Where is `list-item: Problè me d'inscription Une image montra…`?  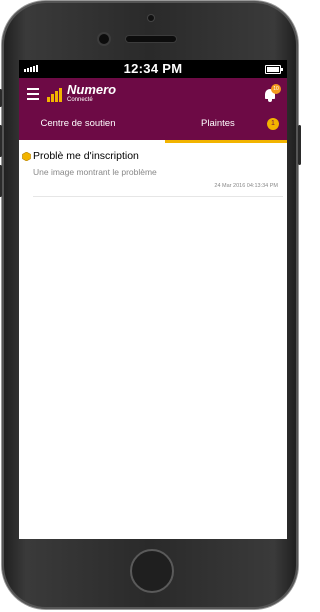
list-item: Problè me d'inscription Une image montra… is located at coordinates (153, 172).